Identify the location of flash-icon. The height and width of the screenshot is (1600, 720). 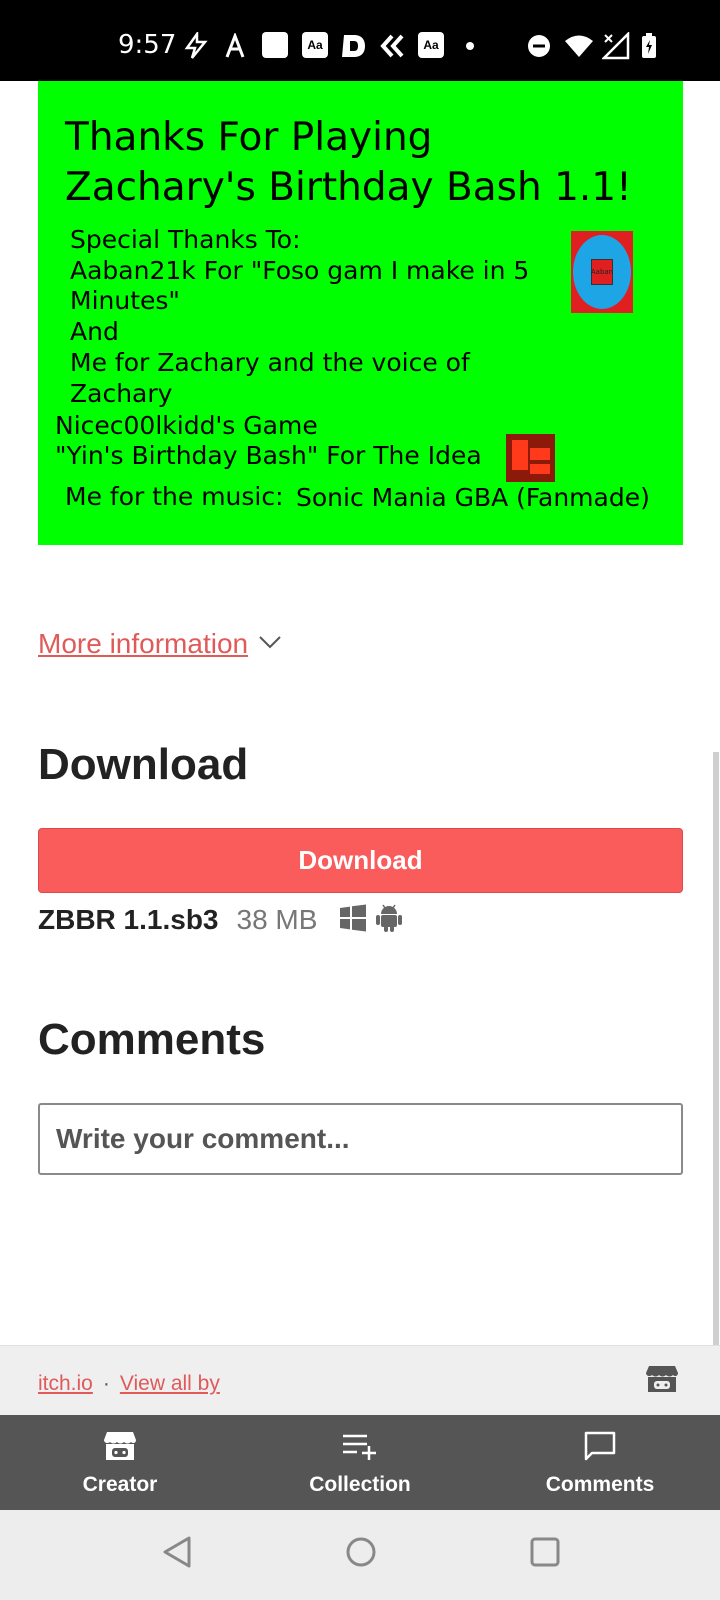
(196, 46).